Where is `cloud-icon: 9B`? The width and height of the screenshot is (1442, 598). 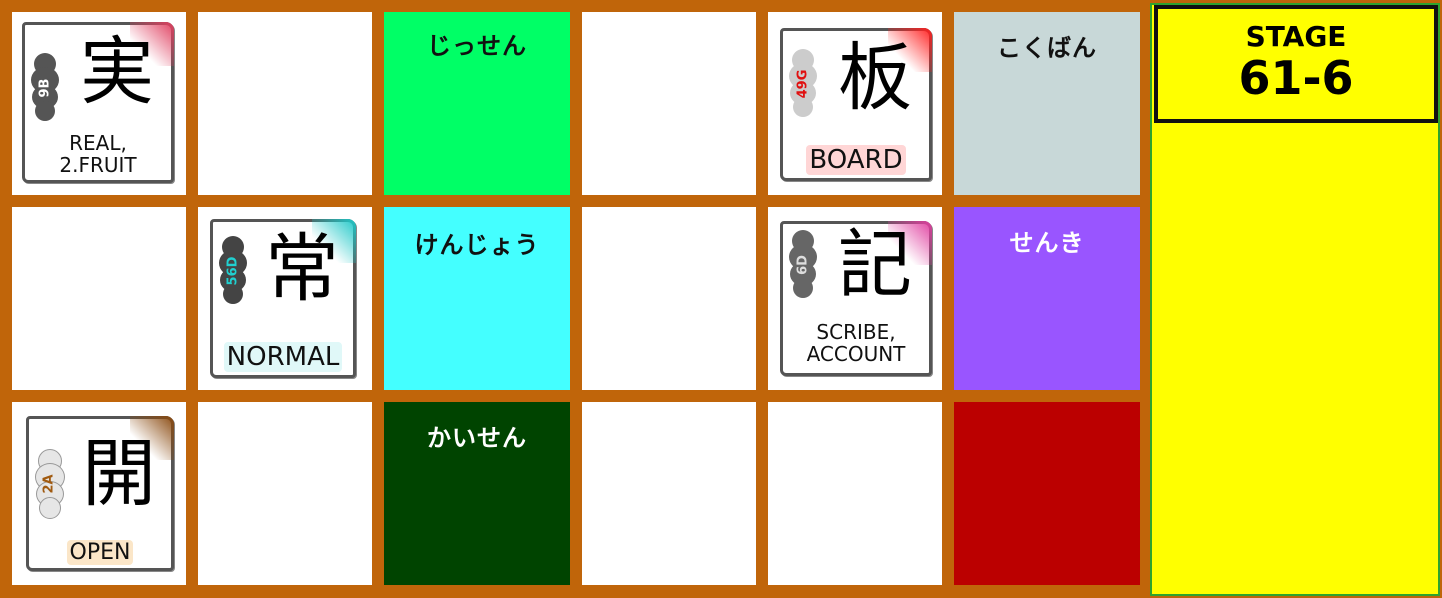
cloud-icon: 9B is located at coordinates (45, 88).